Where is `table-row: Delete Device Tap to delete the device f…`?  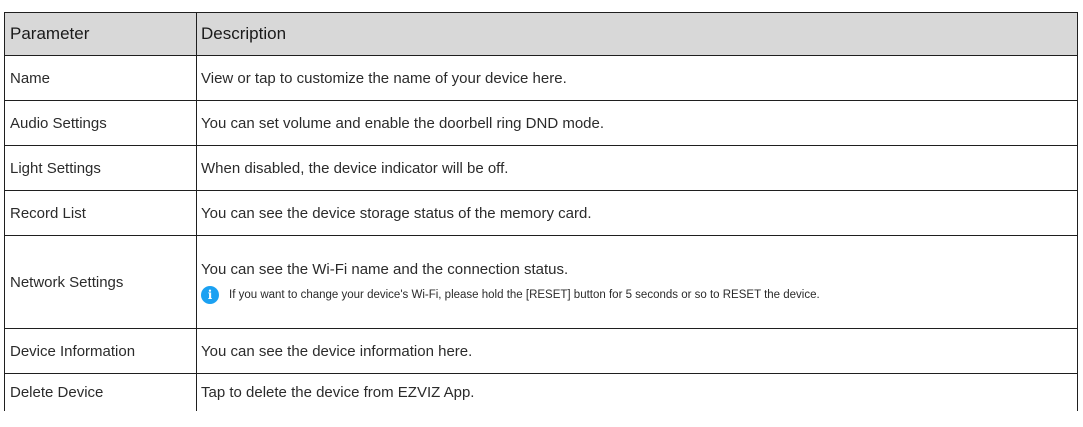
table-row: Delete Device Tap to delete the device f… is located at coordinates (541, 392).